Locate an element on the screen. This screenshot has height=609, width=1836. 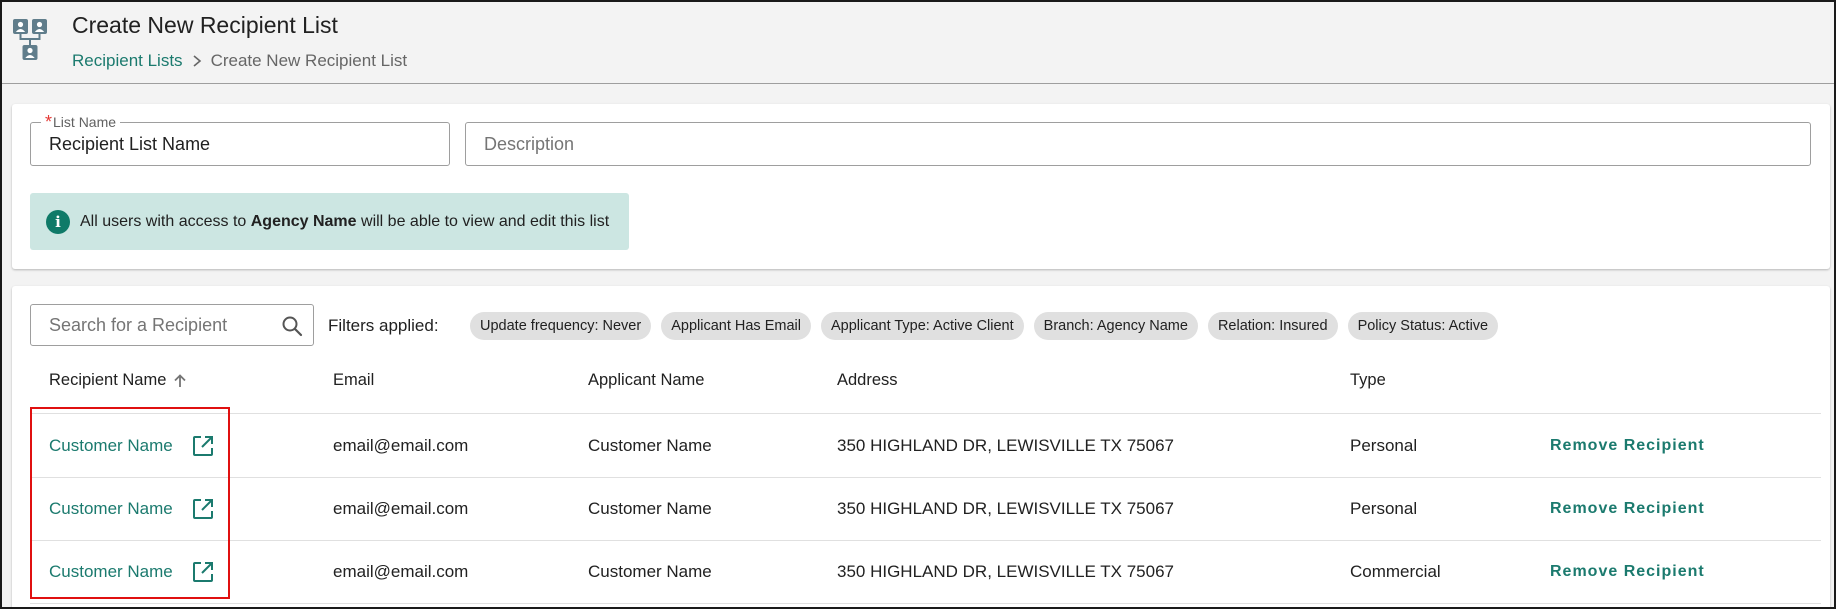
list-name-label: * List Name is located at coordinates (81, 122).